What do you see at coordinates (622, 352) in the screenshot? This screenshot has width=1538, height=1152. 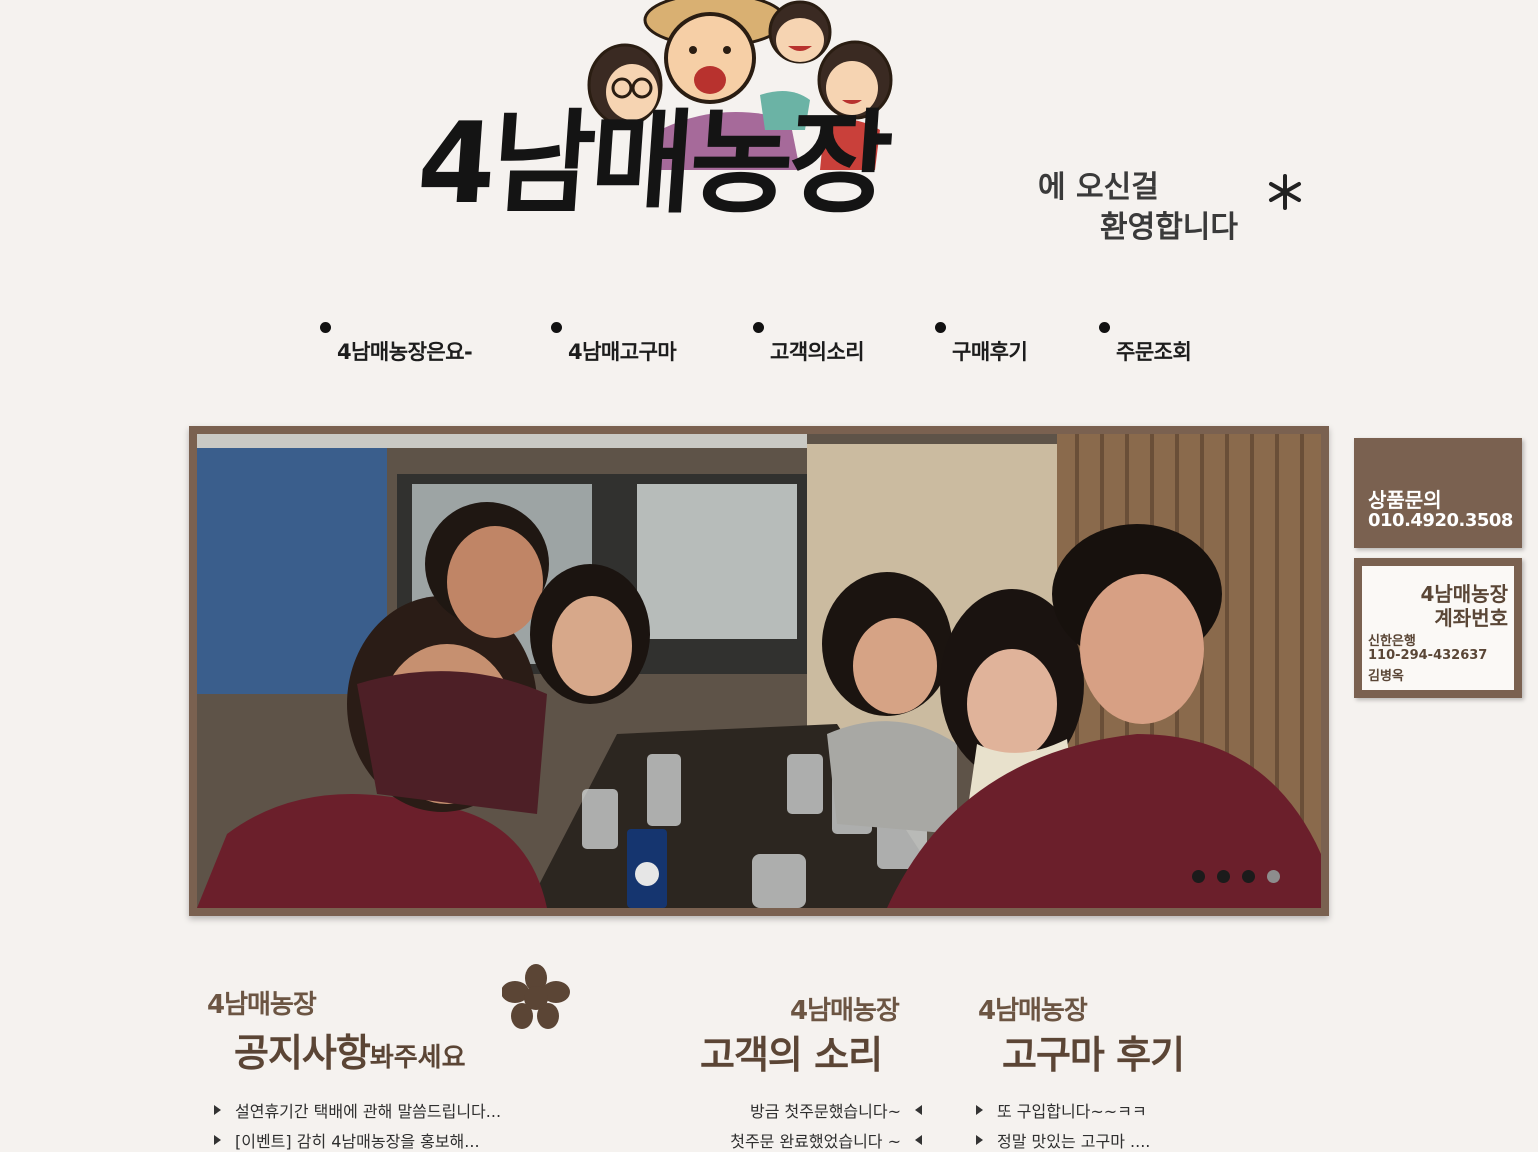 I see `nav-item-label: 4남매고구마` at bounding box center [622, 352].